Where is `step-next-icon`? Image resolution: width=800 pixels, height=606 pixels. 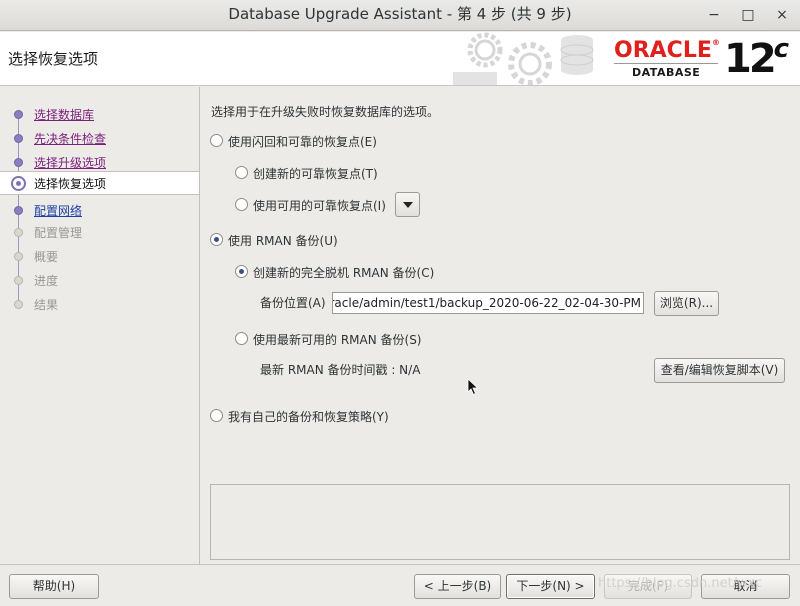
step-next-icon is located at coordinates (18, 210).